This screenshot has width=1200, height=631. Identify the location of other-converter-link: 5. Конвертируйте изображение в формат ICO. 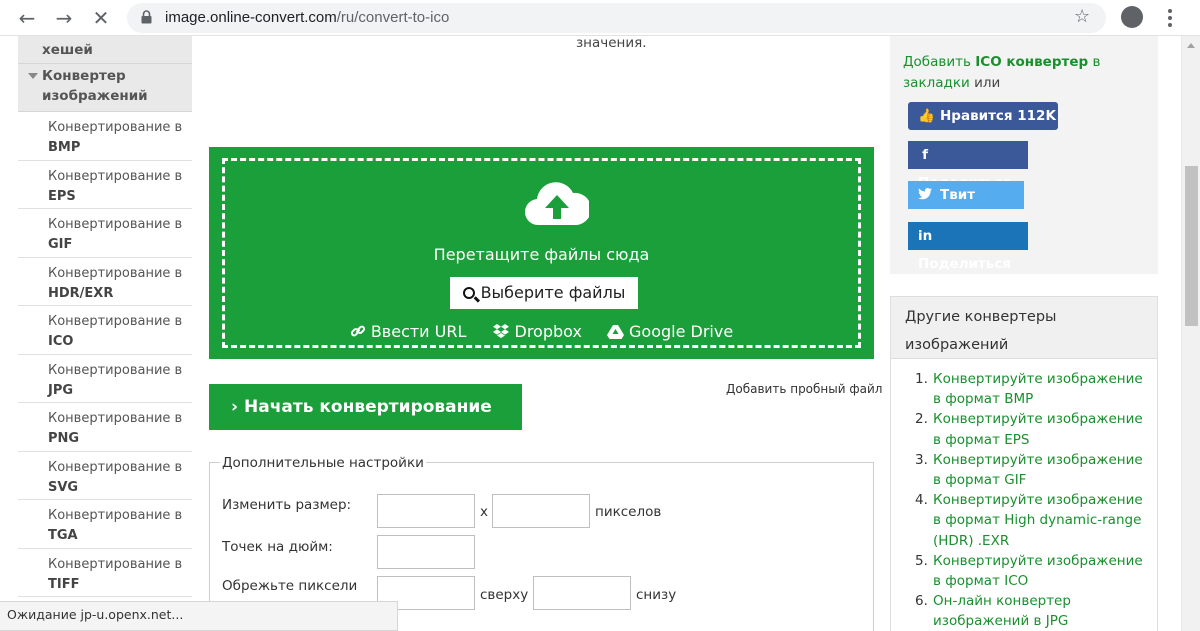
(1032, 571).